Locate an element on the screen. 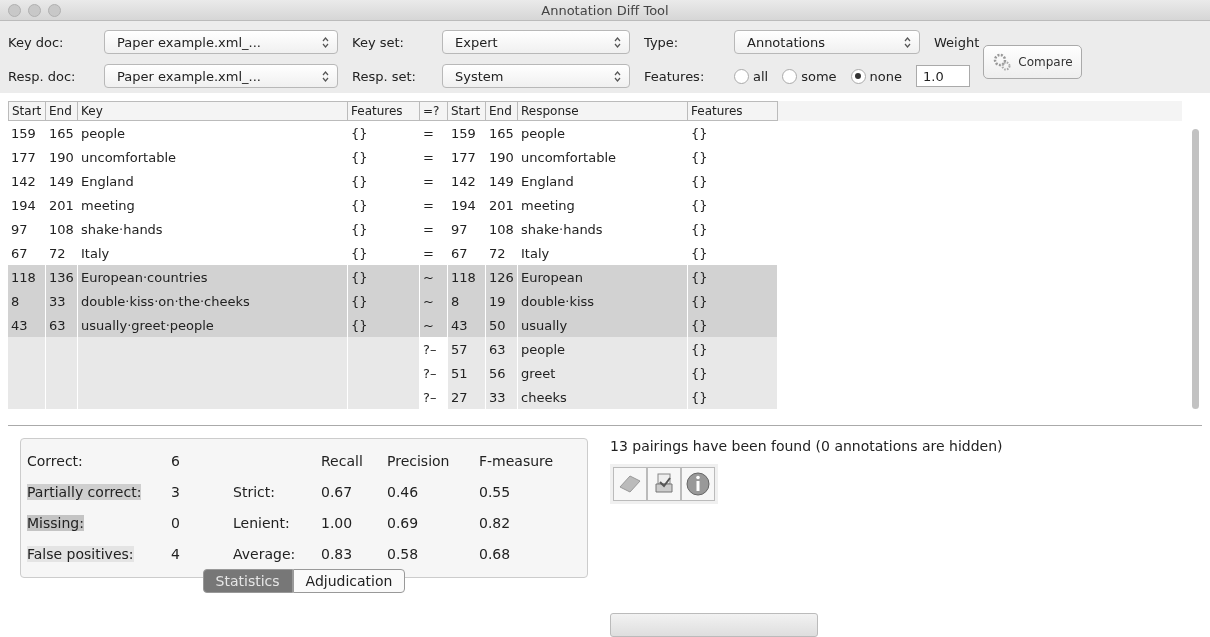 This screenshot has width=1210, height=637. export-button is located at coordinates (664, 484).